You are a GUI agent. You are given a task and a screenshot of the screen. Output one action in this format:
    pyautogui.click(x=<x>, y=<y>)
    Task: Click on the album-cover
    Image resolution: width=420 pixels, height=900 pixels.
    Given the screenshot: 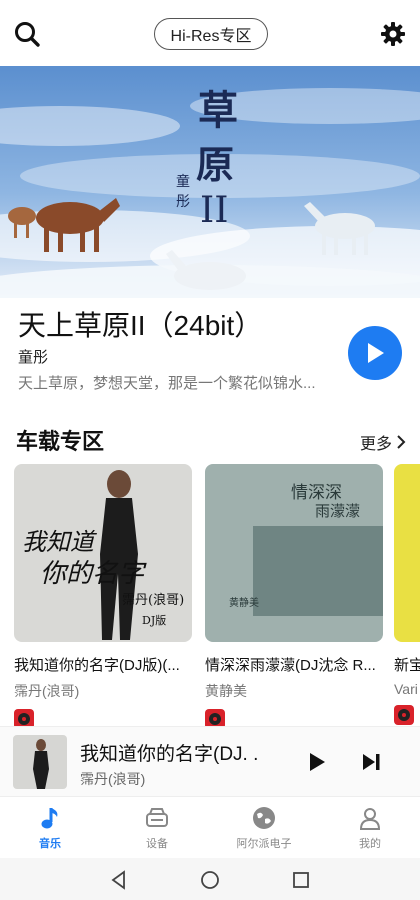 What is the action you would take?
    pyautogui.click(x=407, y=553)
    